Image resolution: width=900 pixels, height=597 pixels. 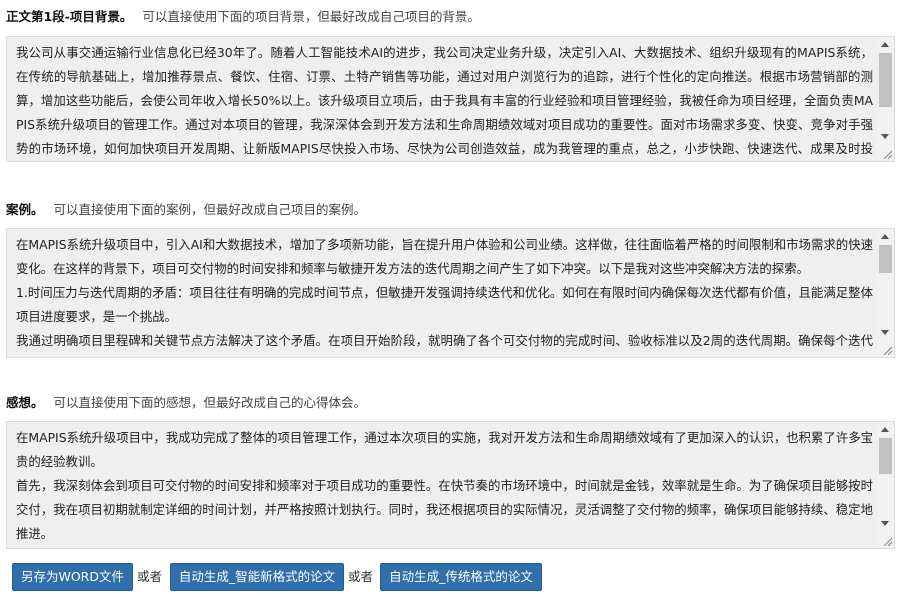 I want to click on section-title: 案例。, so click(x=25, y=209).